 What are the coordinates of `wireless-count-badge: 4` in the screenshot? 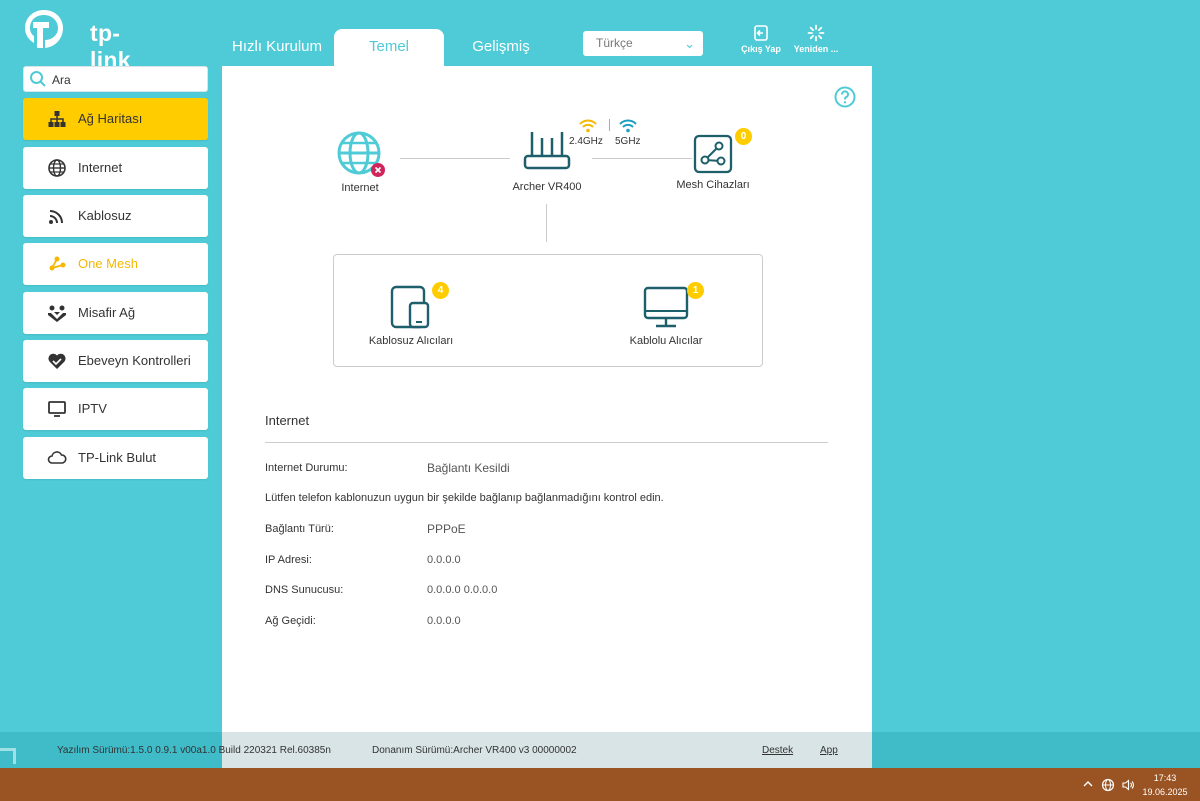 It's located at (440, 290).